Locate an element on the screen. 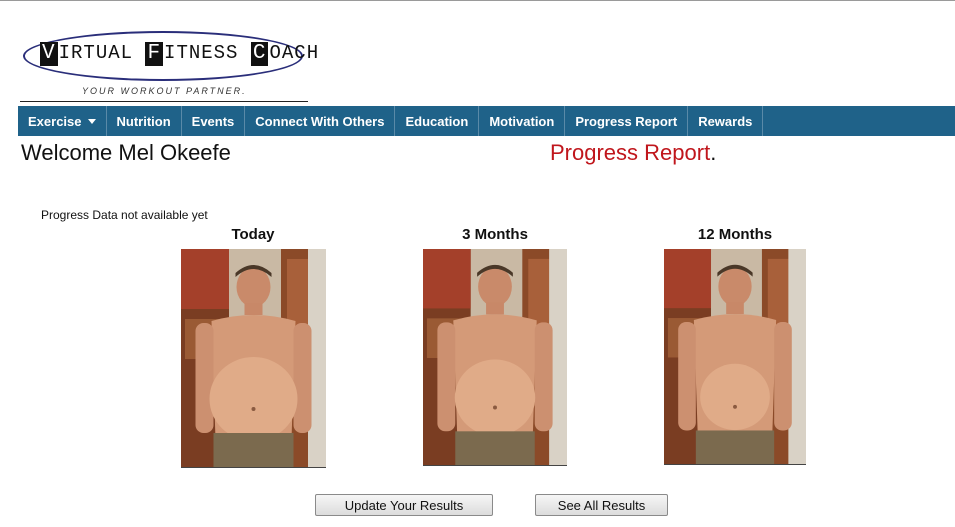 Image resolution: width=955 pixels, height=527 pixels. page-title-text: Progress Report is located at coordinates (630, 152).